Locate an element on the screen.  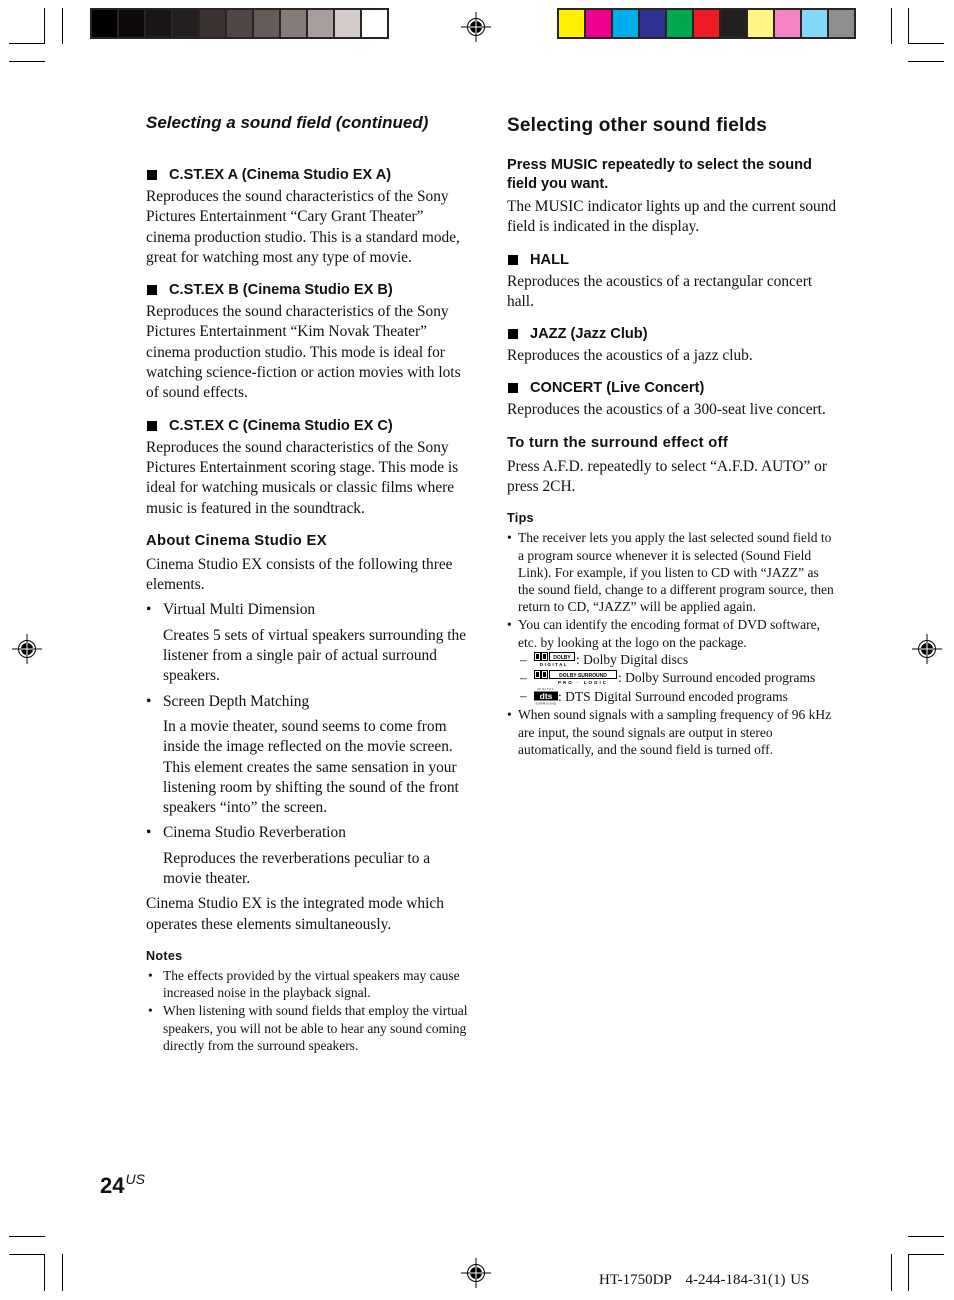
page-number: 24US is located at coordinates (122, 1184).